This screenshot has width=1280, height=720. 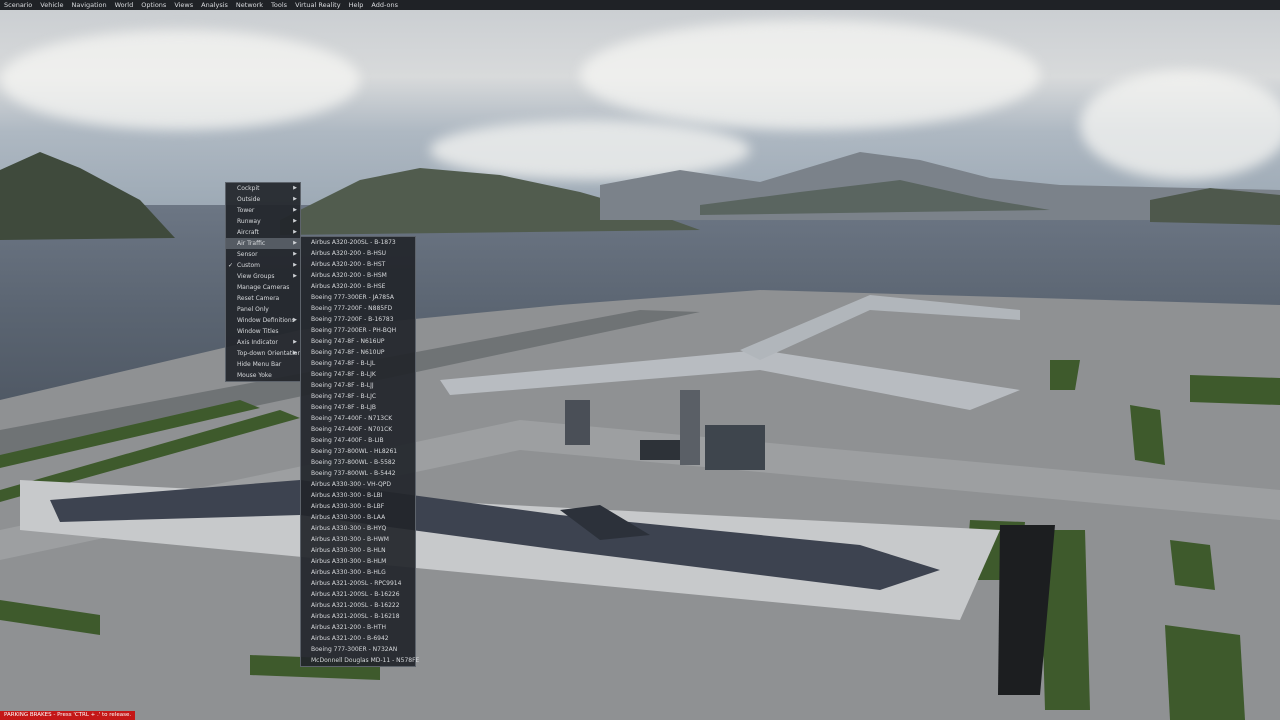 I want to click on air-traffic-item: Airbus A330-300 - B-HLN, so click(x=358, y=550).